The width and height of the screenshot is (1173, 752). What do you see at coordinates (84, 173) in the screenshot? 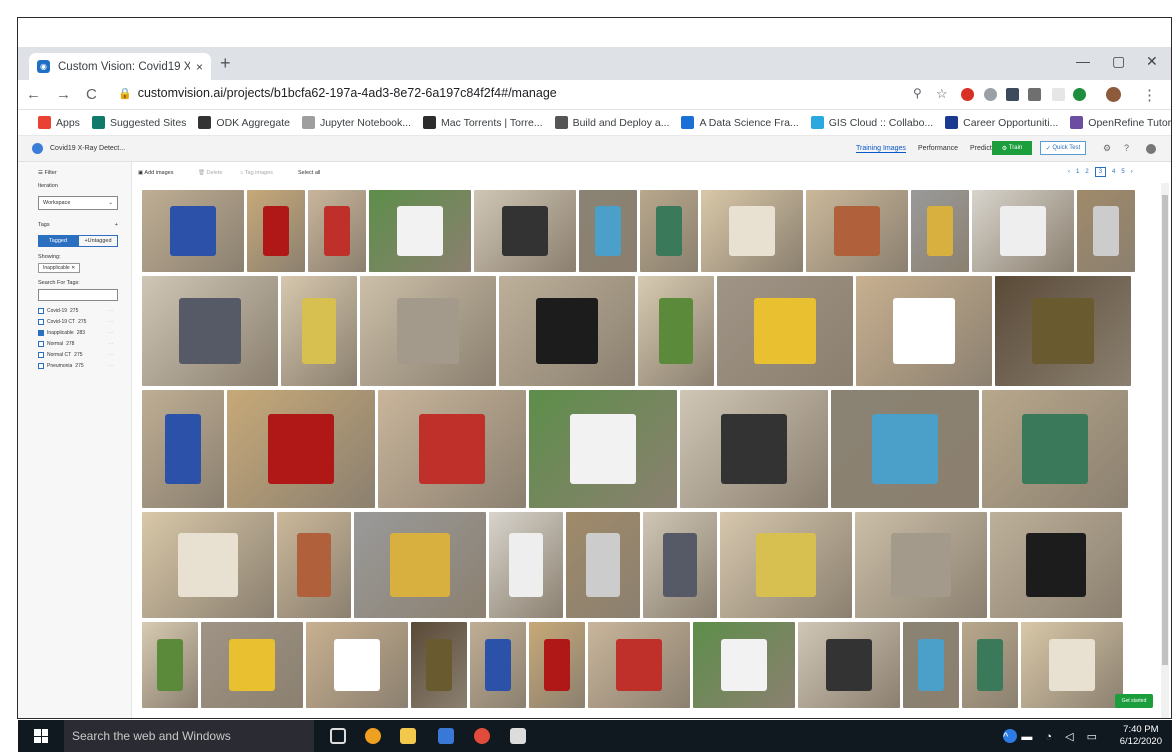
I see `filter-toggle: ☰ Filter` at bounding box center [84, 173].